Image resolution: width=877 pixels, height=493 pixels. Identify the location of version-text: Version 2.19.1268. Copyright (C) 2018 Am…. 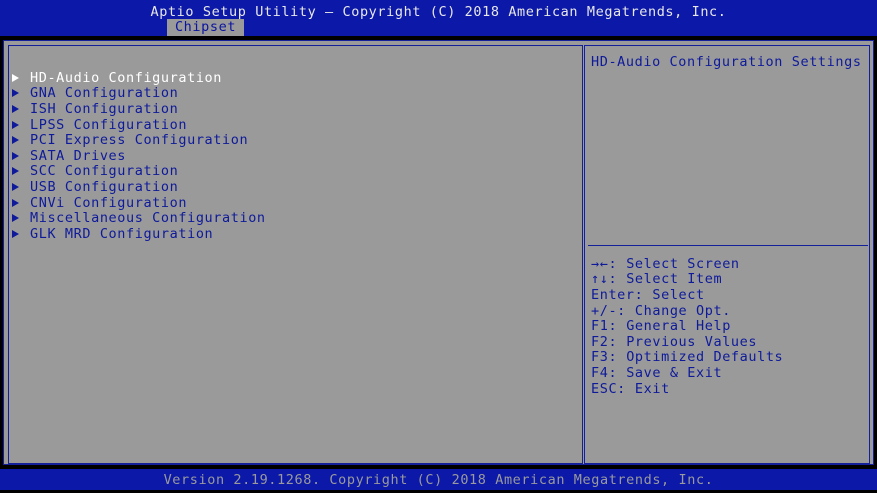
(438, 480).